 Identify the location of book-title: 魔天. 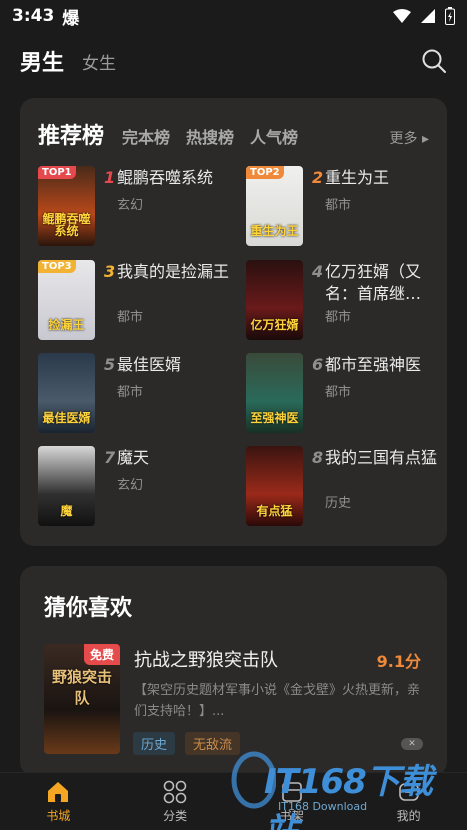
(177, 458).